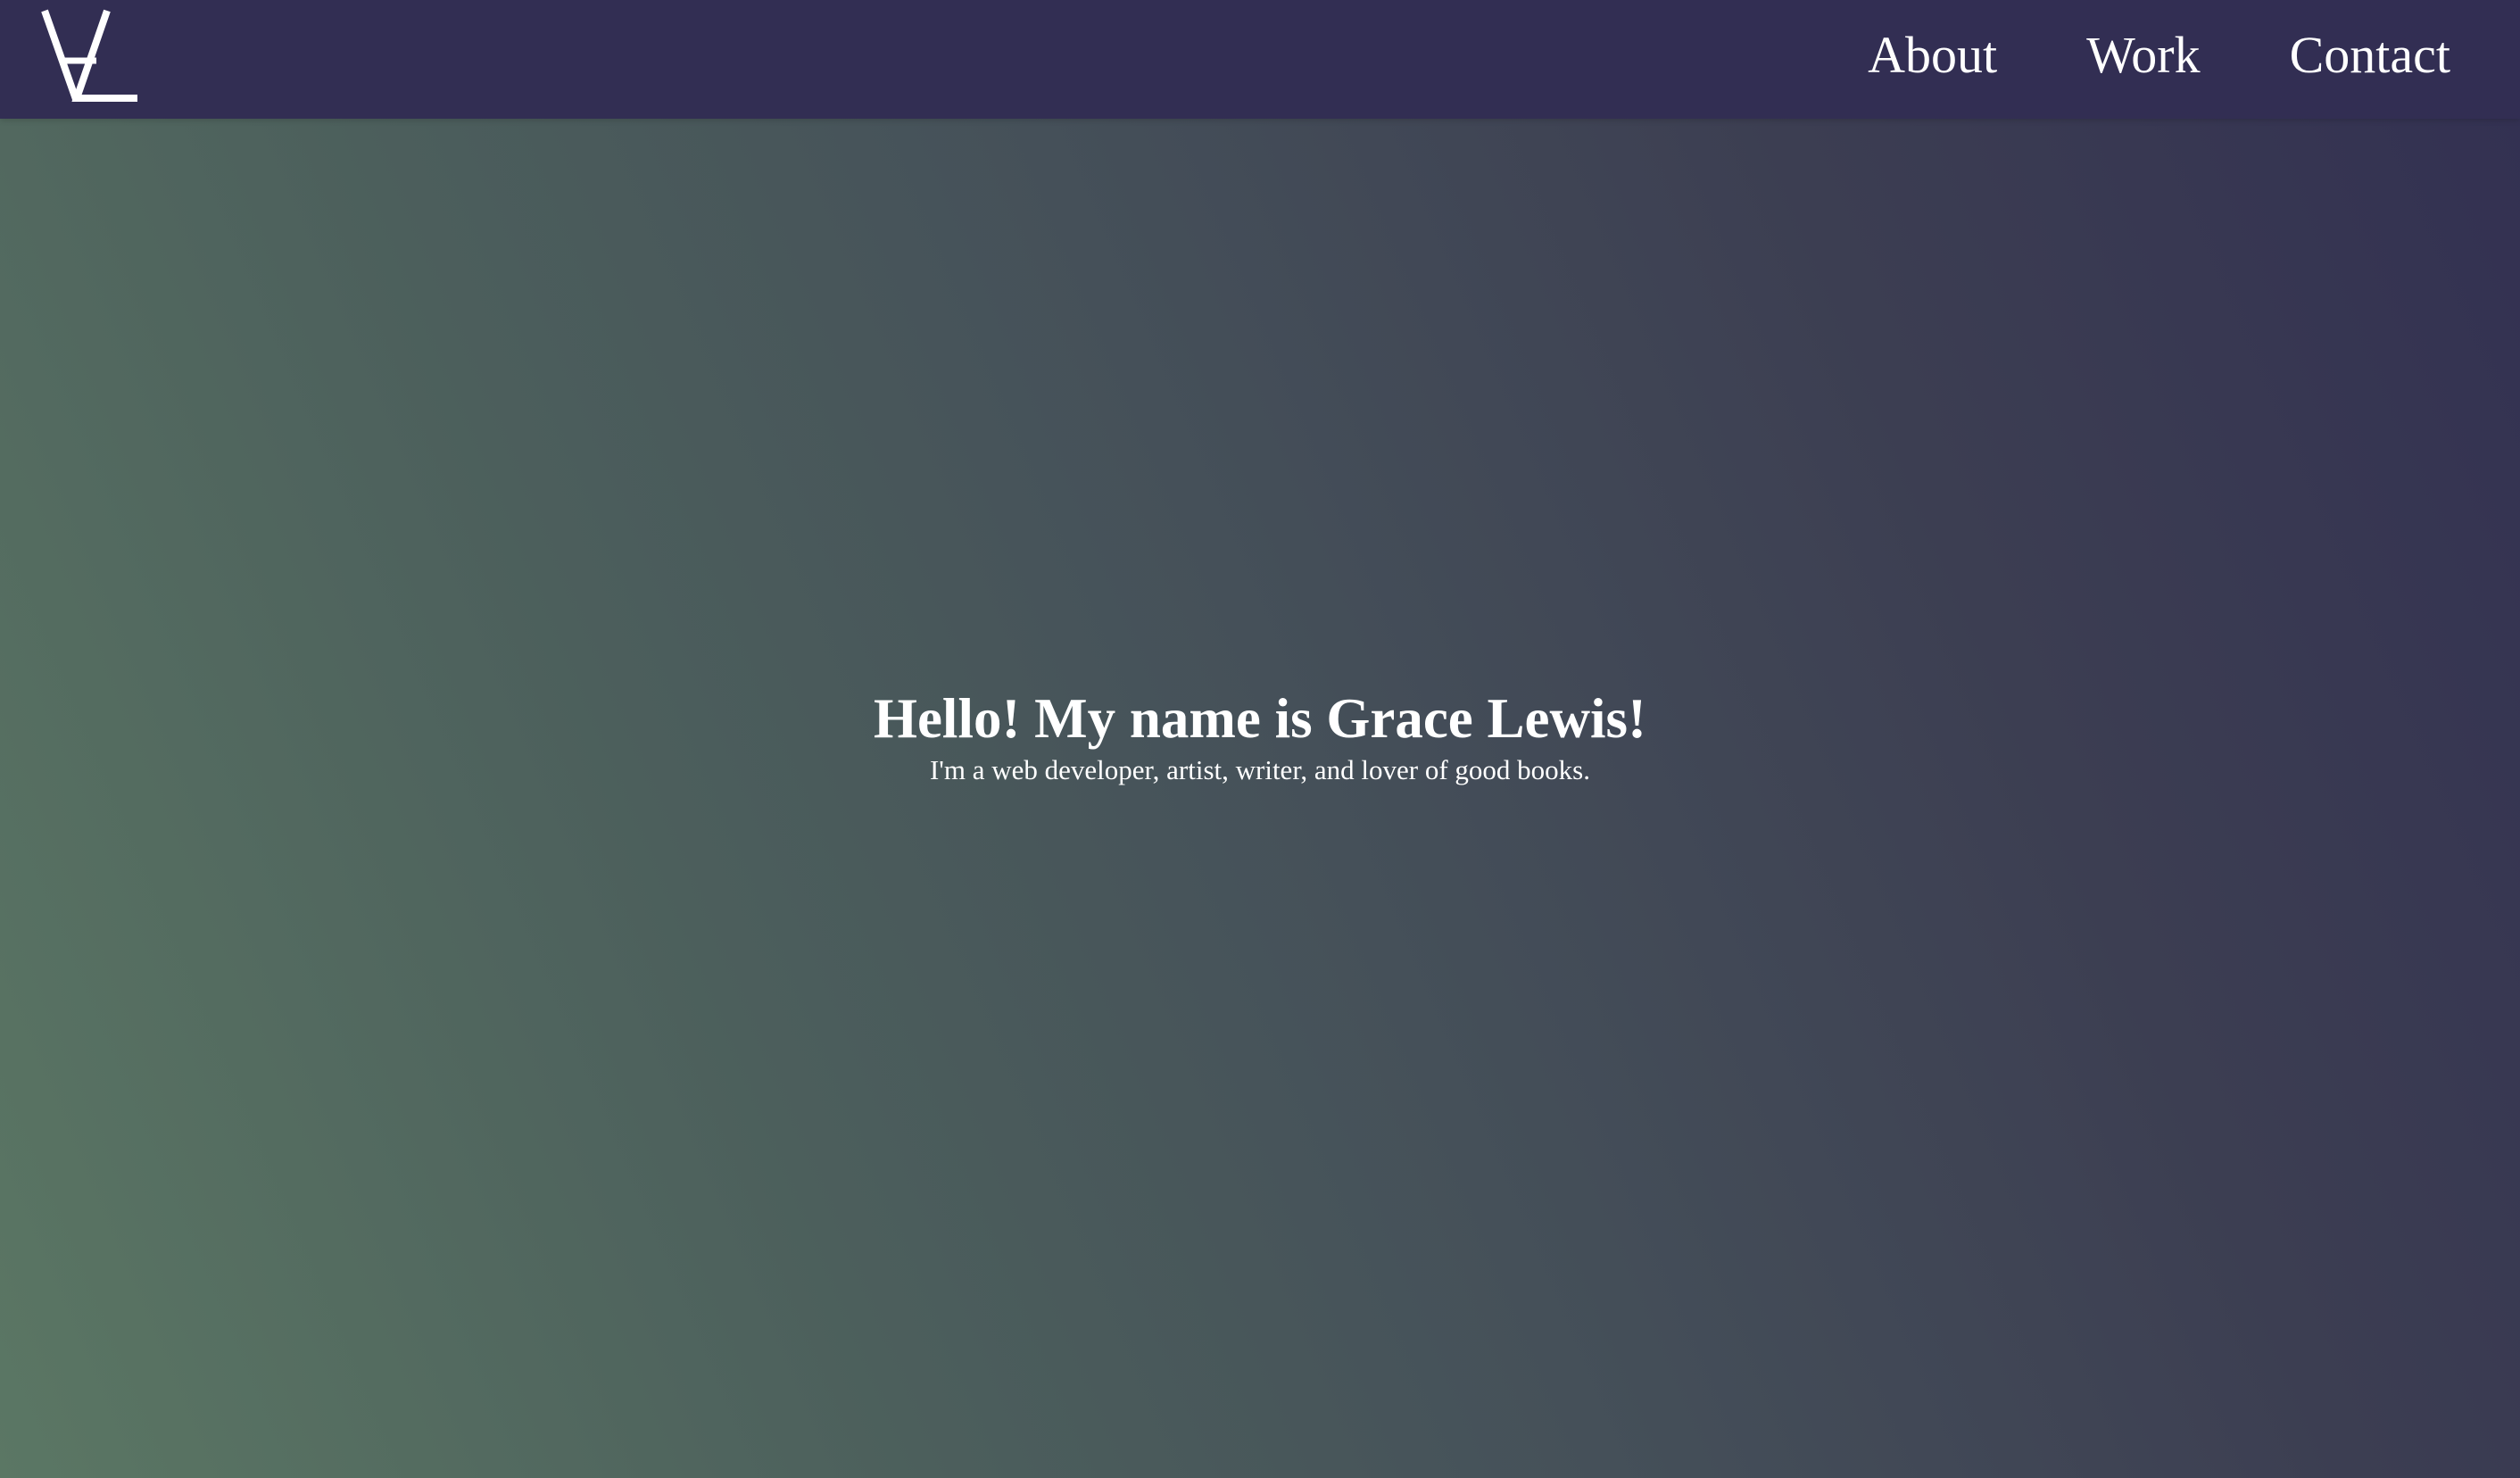 Image resolution: width=2520 pixels, height=1478 pixels. I want to click on top-navbar: About Work Contact, so click(1260, 59).